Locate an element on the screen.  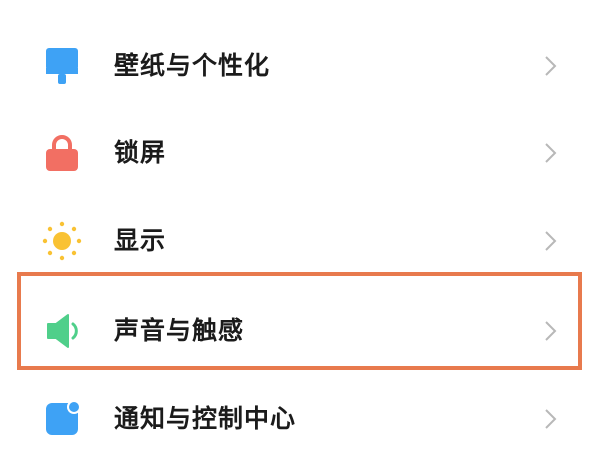
settings-item-label: 通知与控制中心 is located at coordinates (205, 418).